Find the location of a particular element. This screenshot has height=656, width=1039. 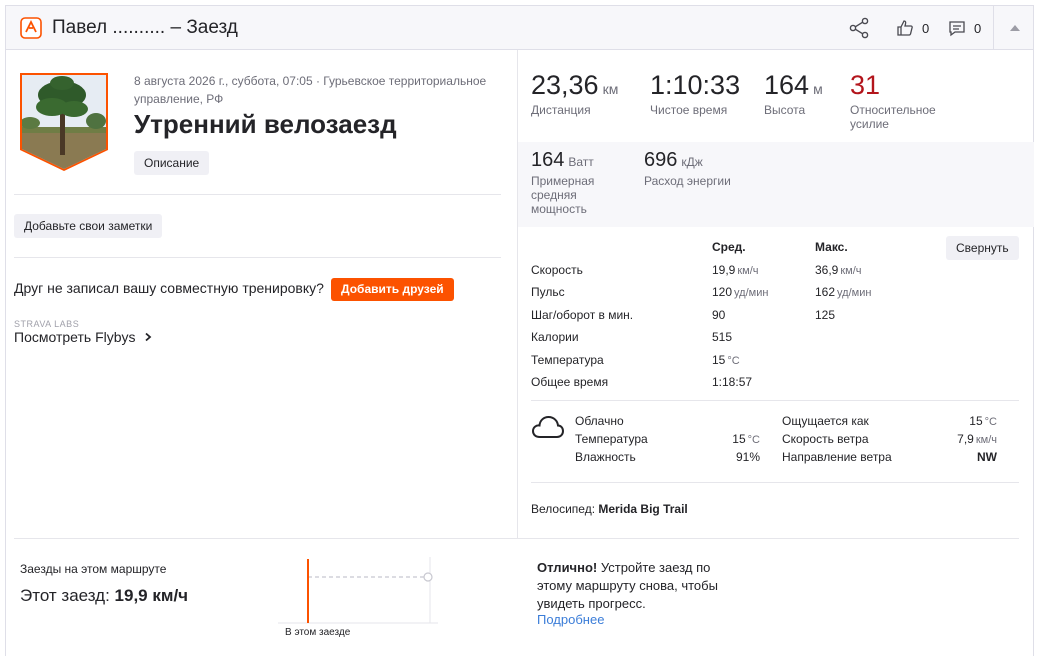

chevron-right-icon is located at coordinates (148, 337).